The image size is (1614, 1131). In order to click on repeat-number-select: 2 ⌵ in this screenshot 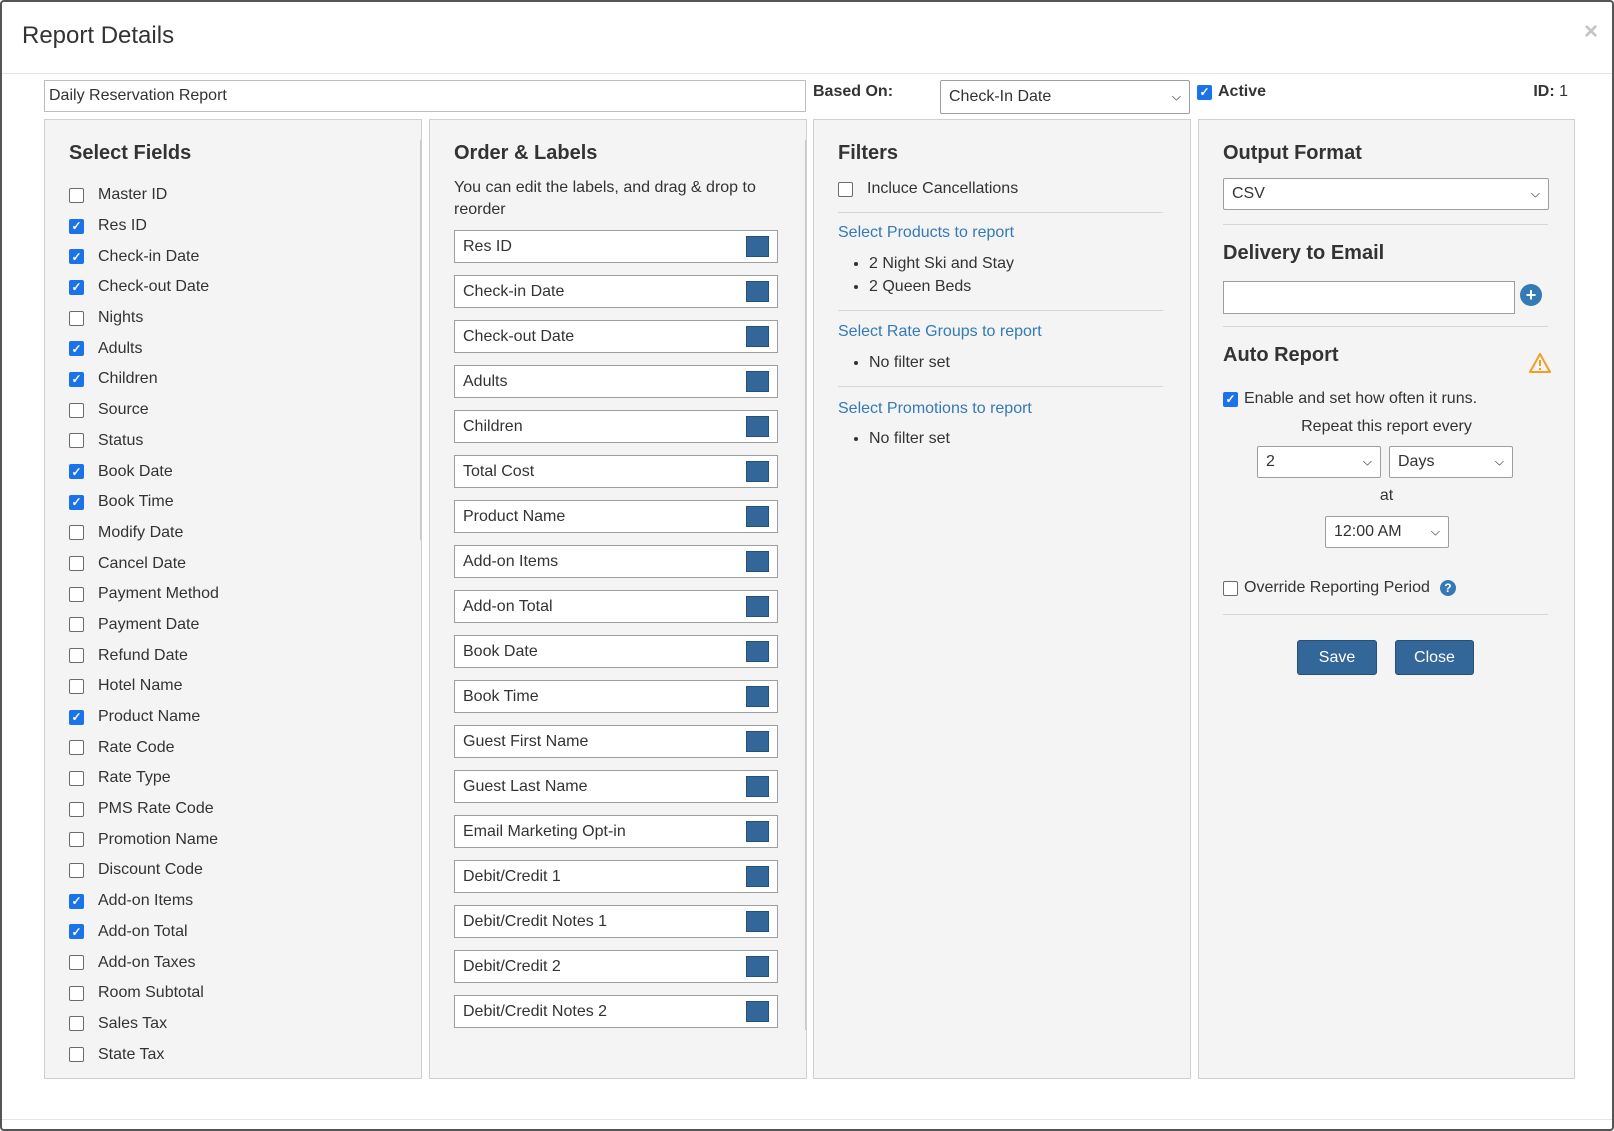, I will do `click(1319, 462)`.